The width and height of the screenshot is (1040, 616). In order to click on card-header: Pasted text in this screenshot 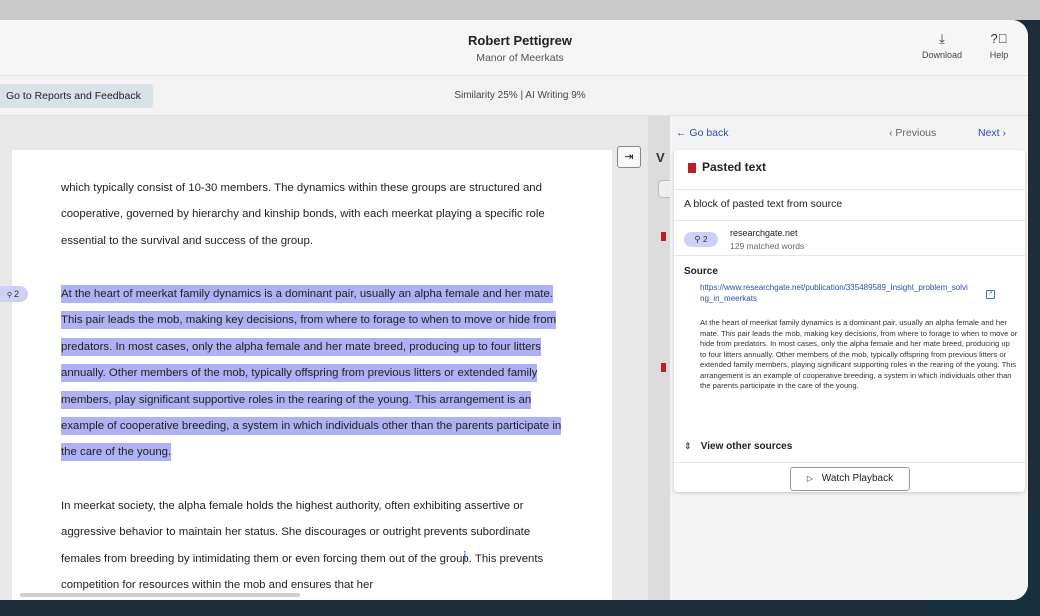, I will do `click(849, 170)`.